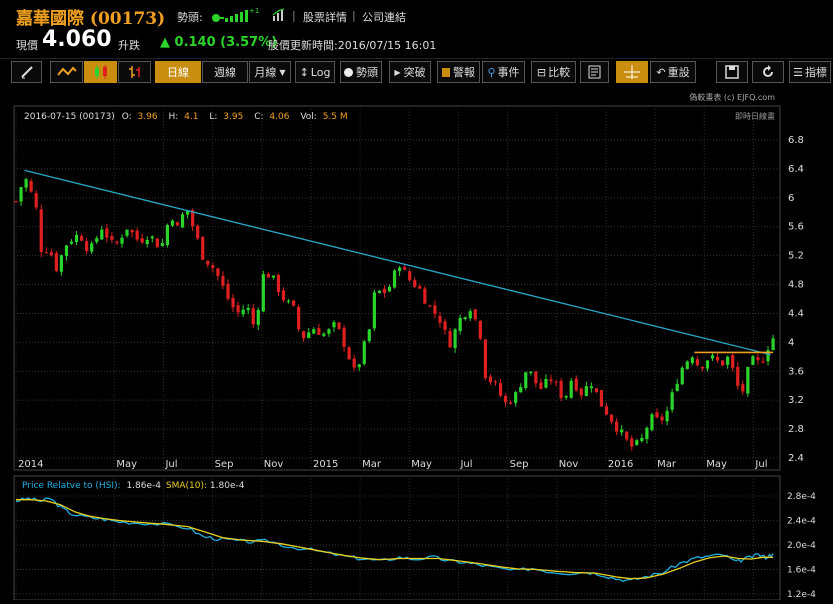  I want to click on info-open-label: O:, so click(127, 117).